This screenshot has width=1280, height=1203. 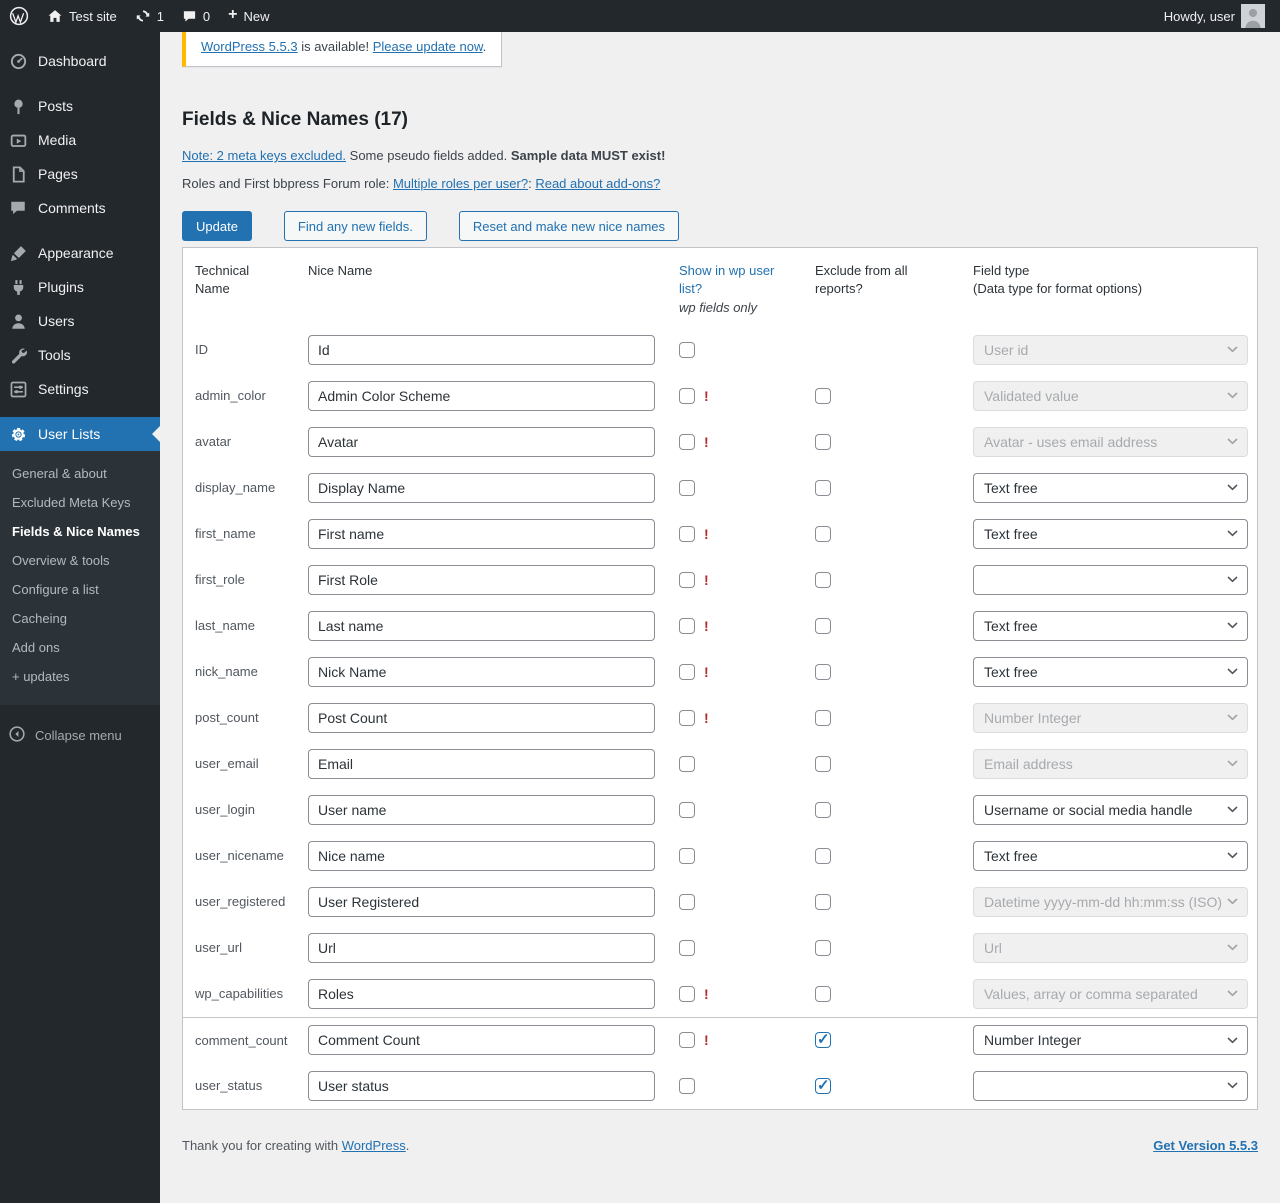 I want to click on sidebar-item-comments: Comments, so click(x=80, y=208).